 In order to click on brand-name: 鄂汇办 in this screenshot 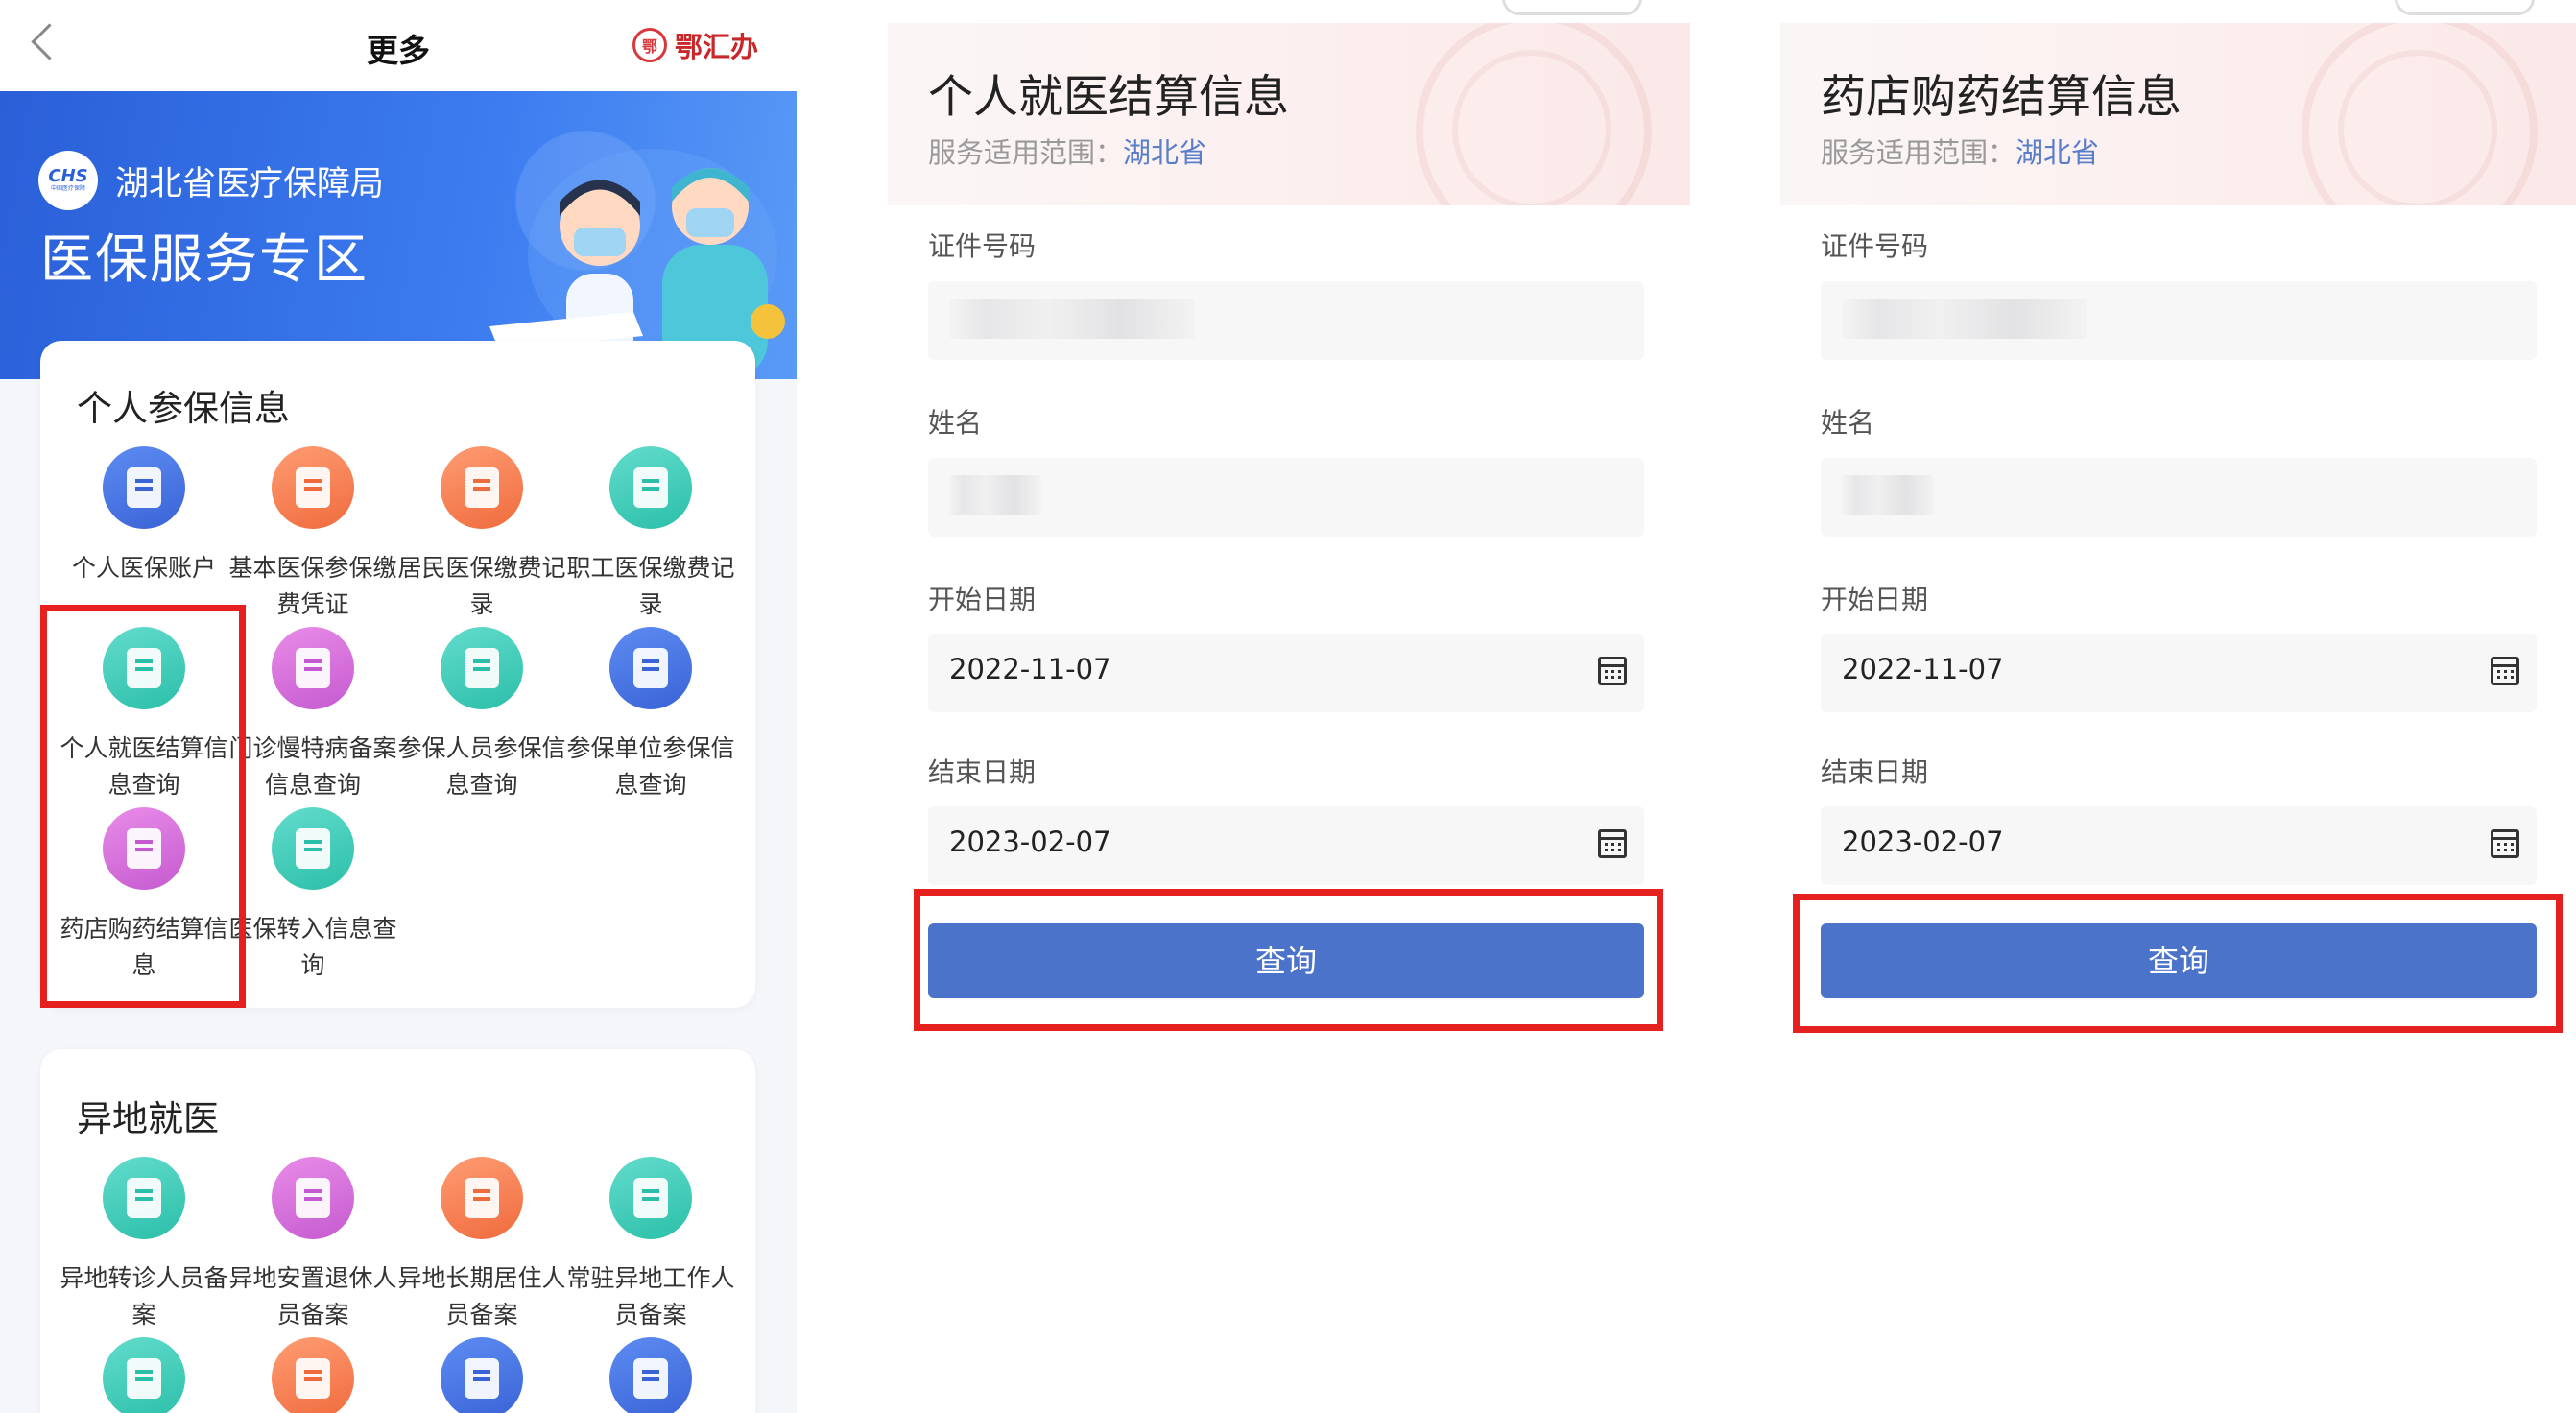, I will do `click(716, 47)`.